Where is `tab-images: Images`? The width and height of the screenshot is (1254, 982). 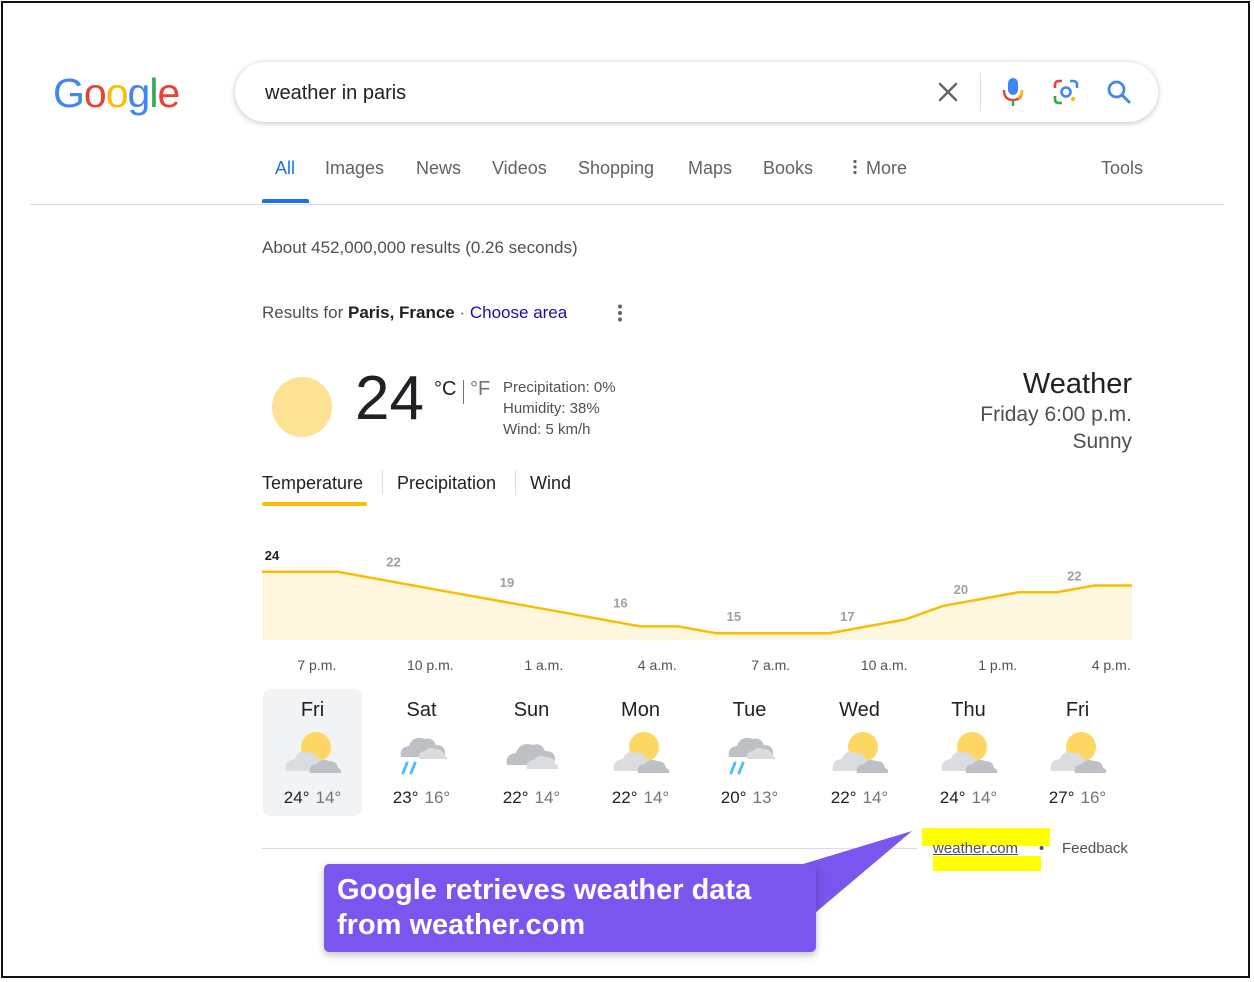 tab-images: Images is located at coordinates (354, 168).